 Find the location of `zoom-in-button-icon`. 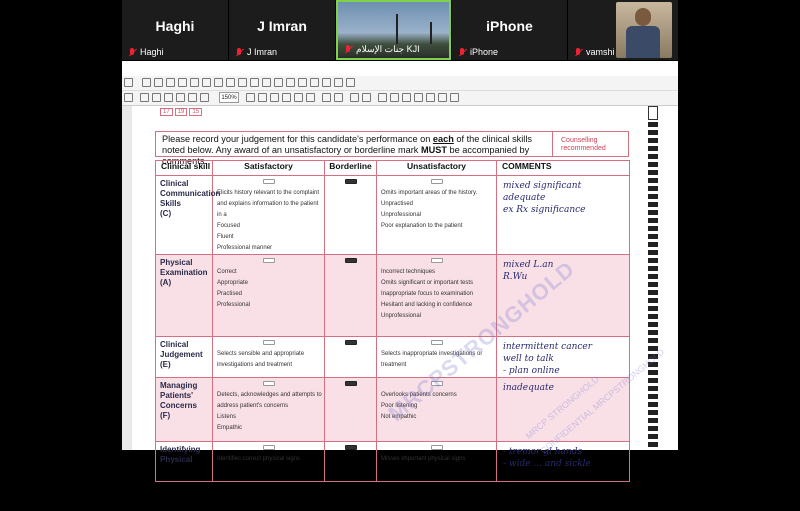

zoom-in-button-icon is located at coordinates (192, 97).